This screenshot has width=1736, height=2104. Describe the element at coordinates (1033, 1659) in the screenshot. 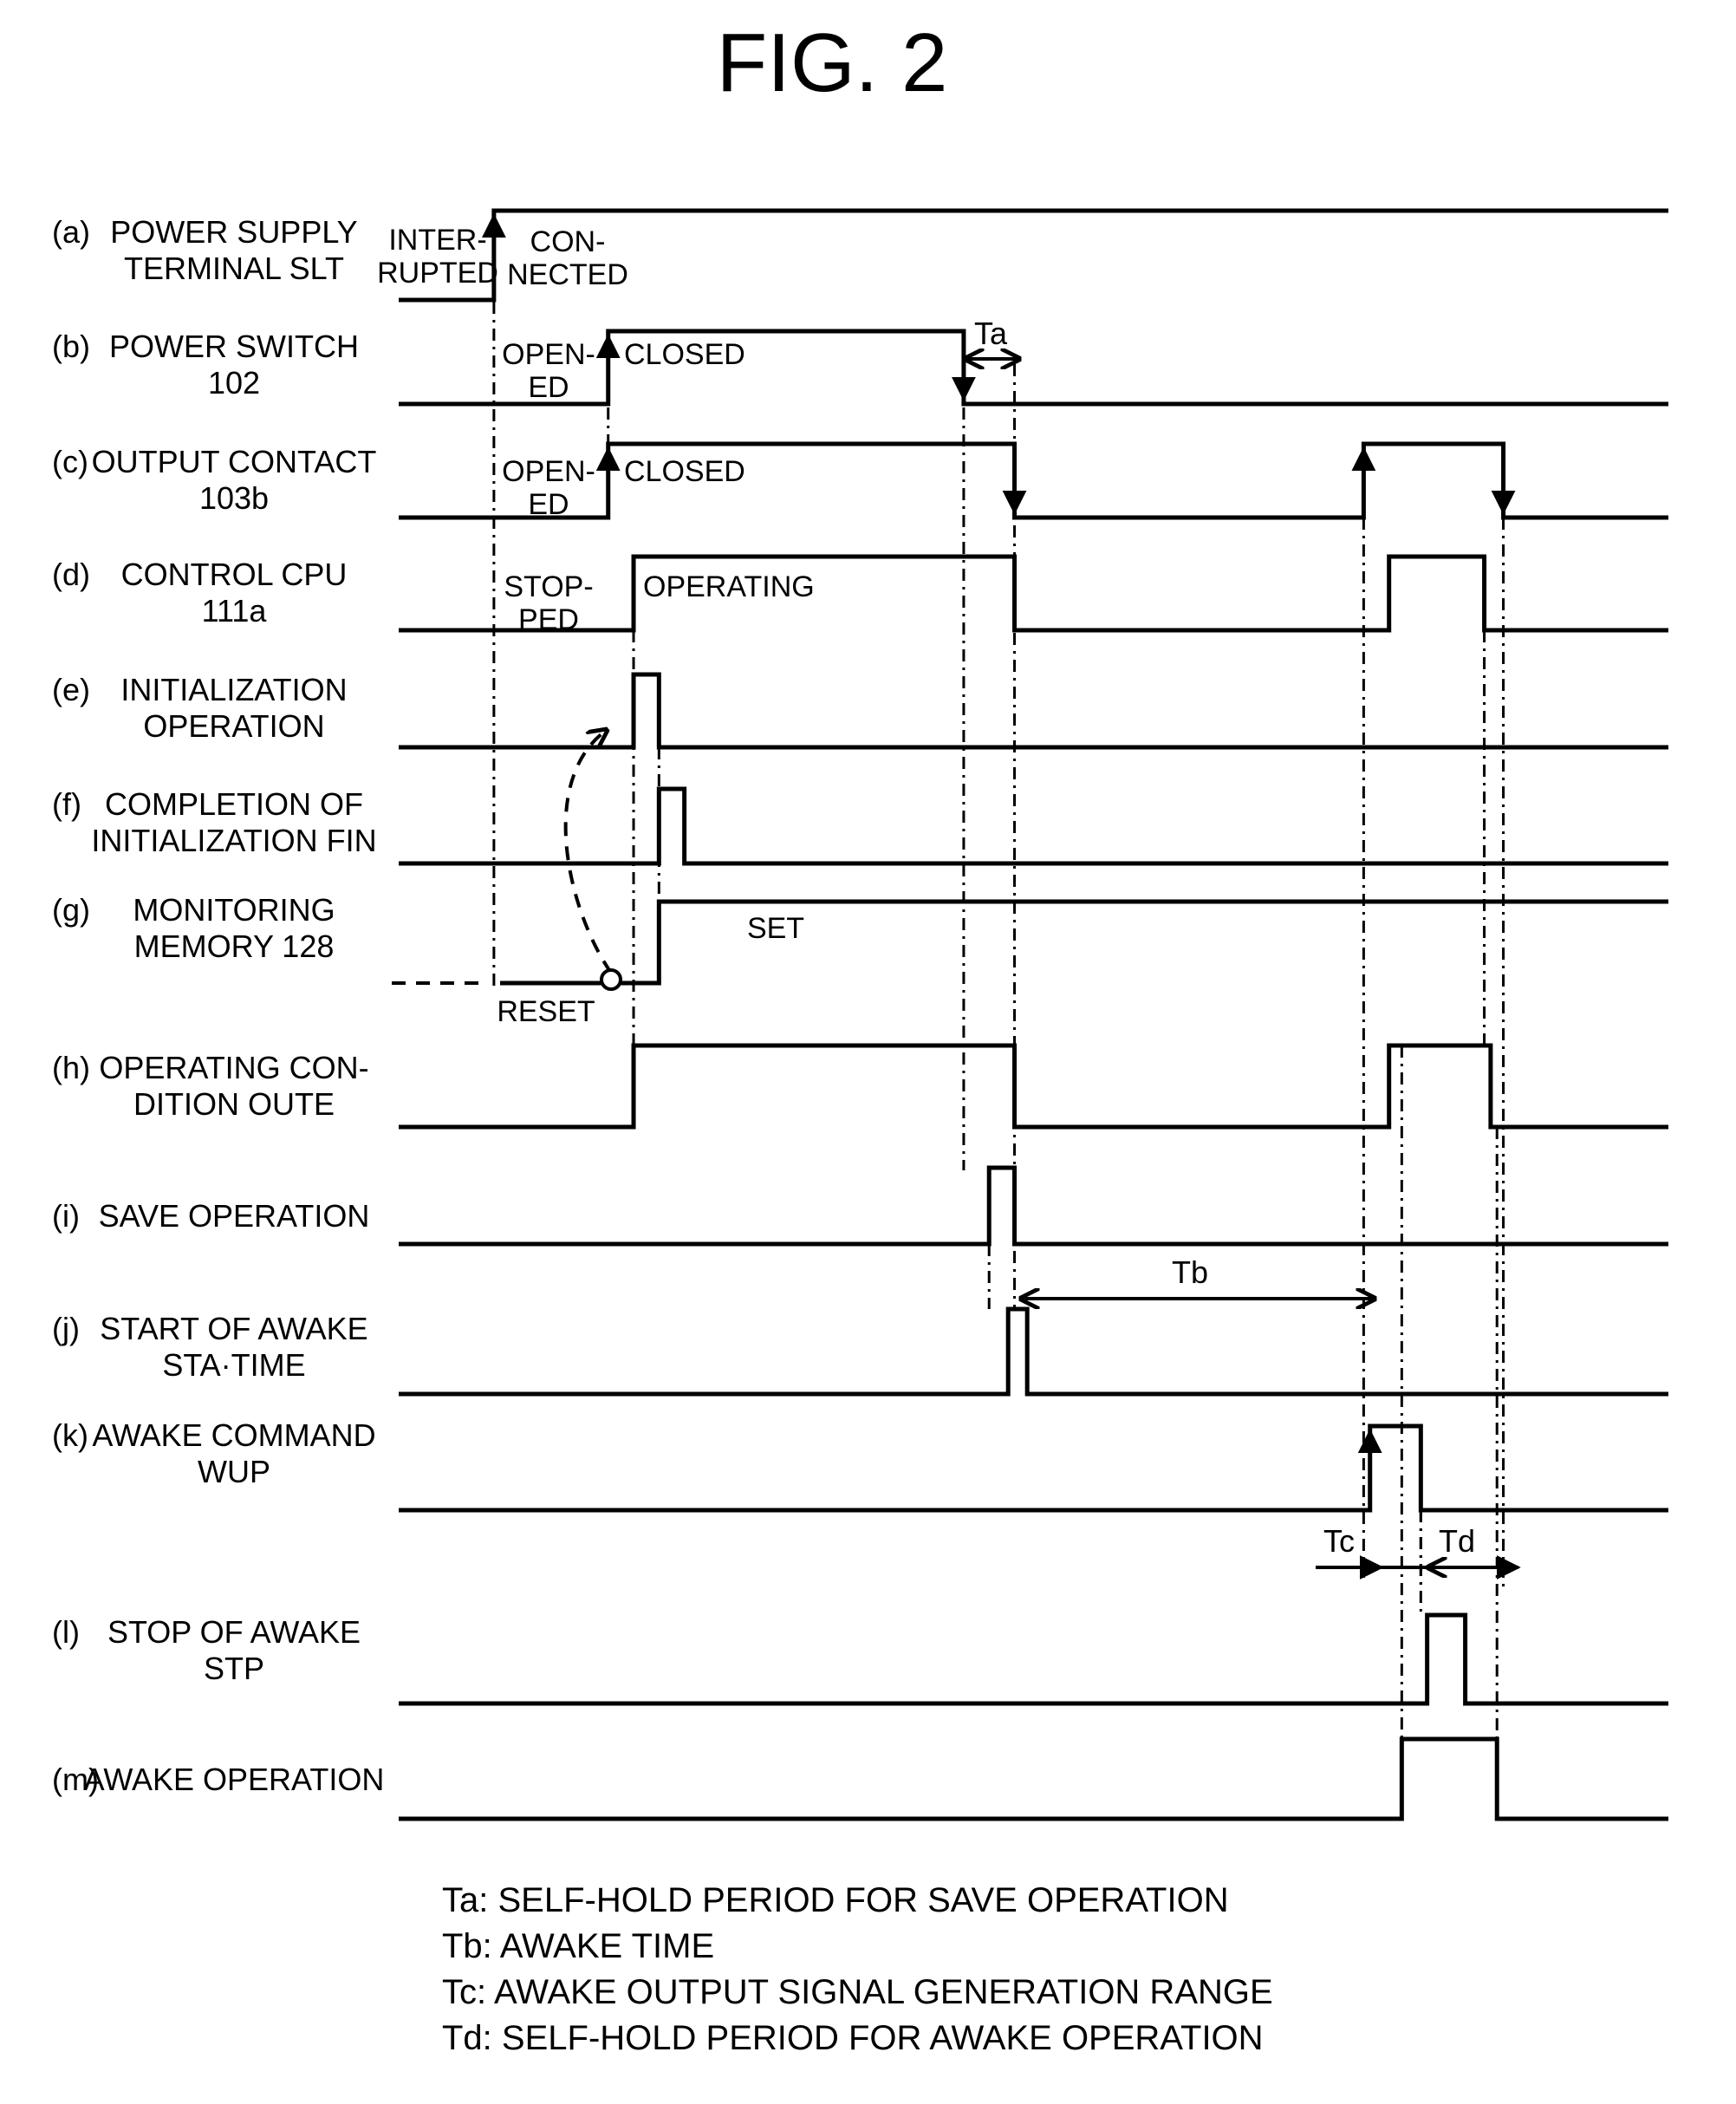

I see `waveform-l` at that location.